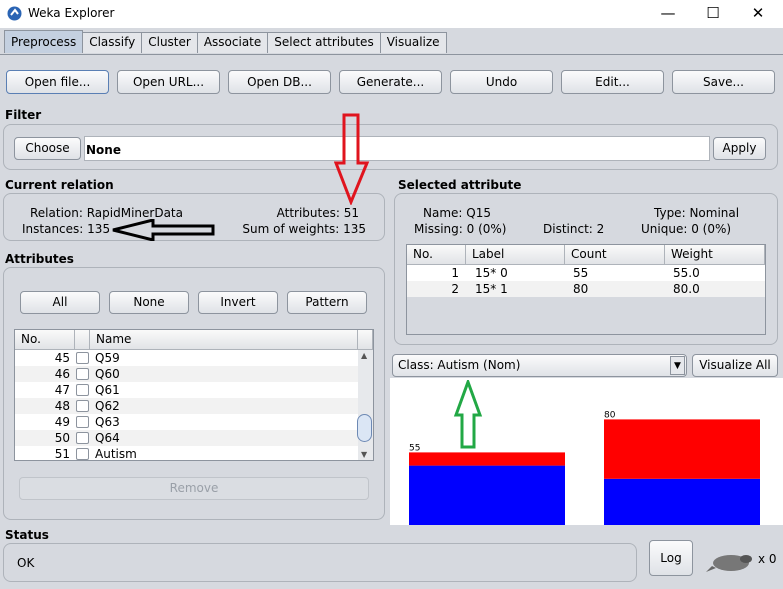 Image resolution: width=783 pixels, height=589 pixels. I want to click on table-row: 51 Autism, so click(186, 454).